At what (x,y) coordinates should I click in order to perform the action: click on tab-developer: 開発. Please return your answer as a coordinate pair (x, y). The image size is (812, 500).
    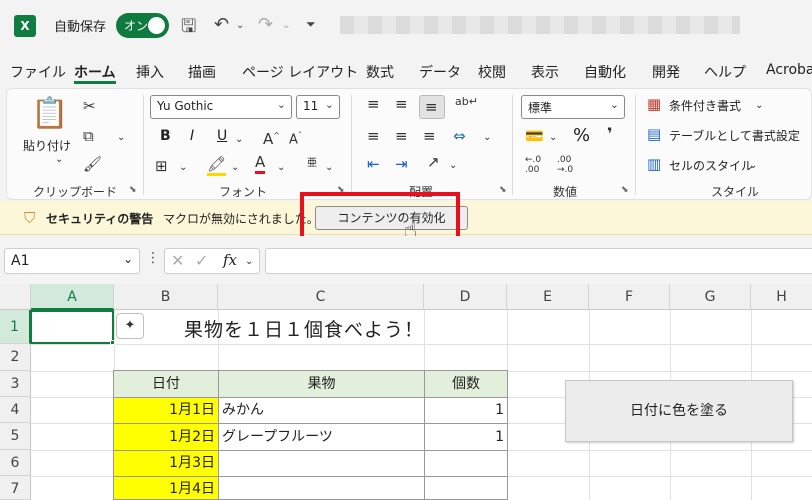
    Looking at the image, I should click on (666, 72).